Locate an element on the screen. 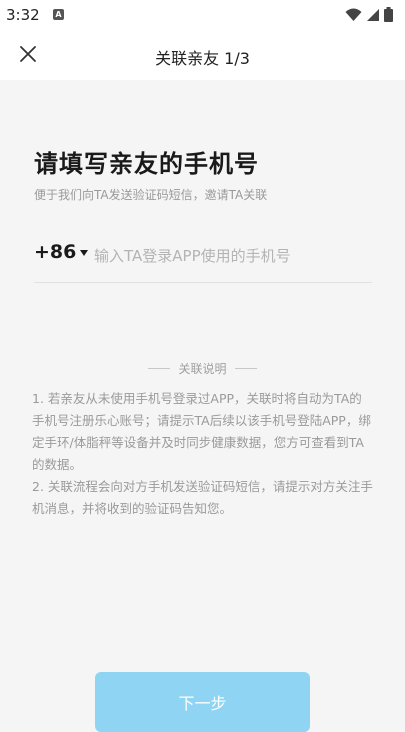 The height and width of the screenshot is (732, 405). phone-input-row: +86 is located at coordinates (203, 260).